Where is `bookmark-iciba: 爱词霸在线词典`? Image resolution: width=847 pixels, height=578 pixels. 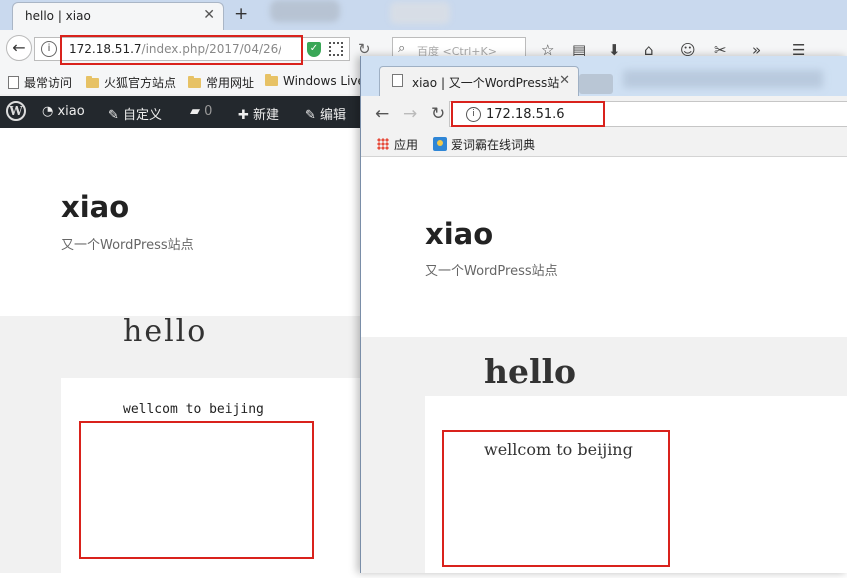 bookmark-iciba: 爱词霸在线词典 is located at coordinates (484, 144).